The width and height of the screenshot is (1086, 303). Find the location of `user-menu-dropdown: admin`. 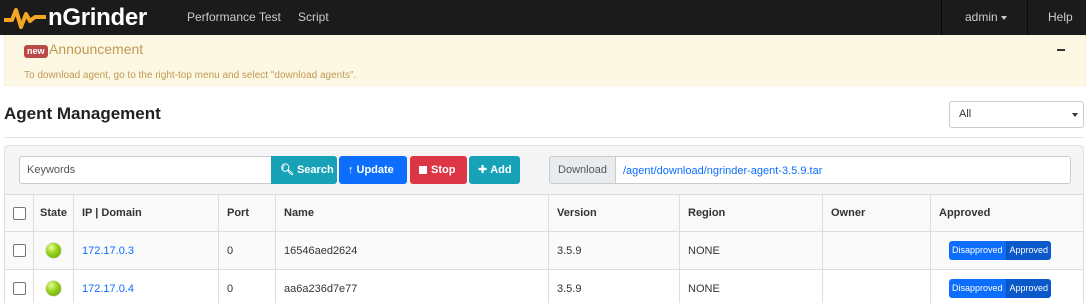

user-menu-dropdown: admin is located at coordinates (986, 17).